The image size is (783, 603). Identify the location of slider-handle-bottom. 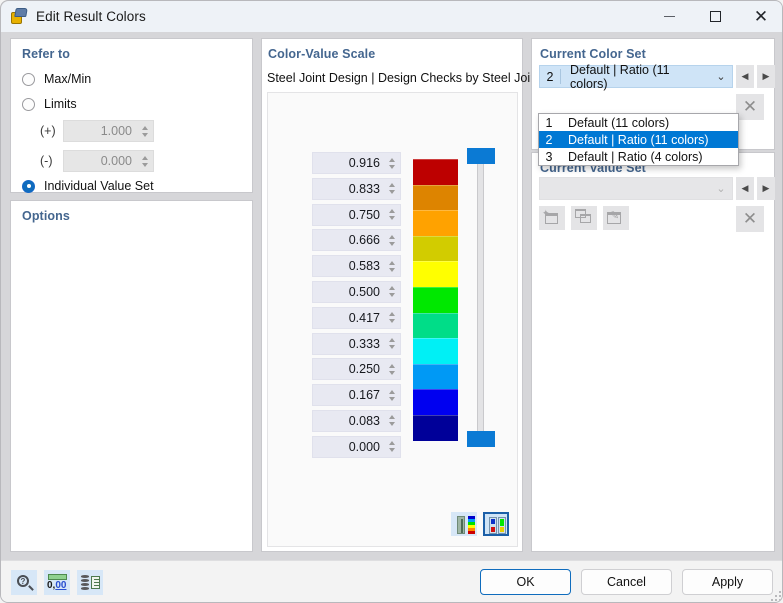
(481, 439).